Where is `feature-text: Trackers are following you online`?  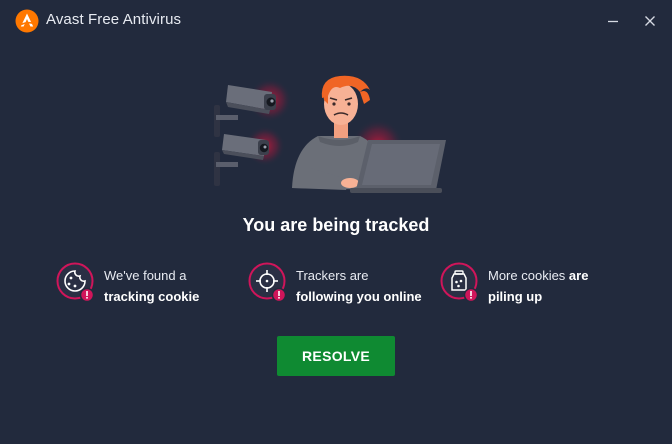
feature-text: Trackers are following you online is located at coordinates (359, 286).